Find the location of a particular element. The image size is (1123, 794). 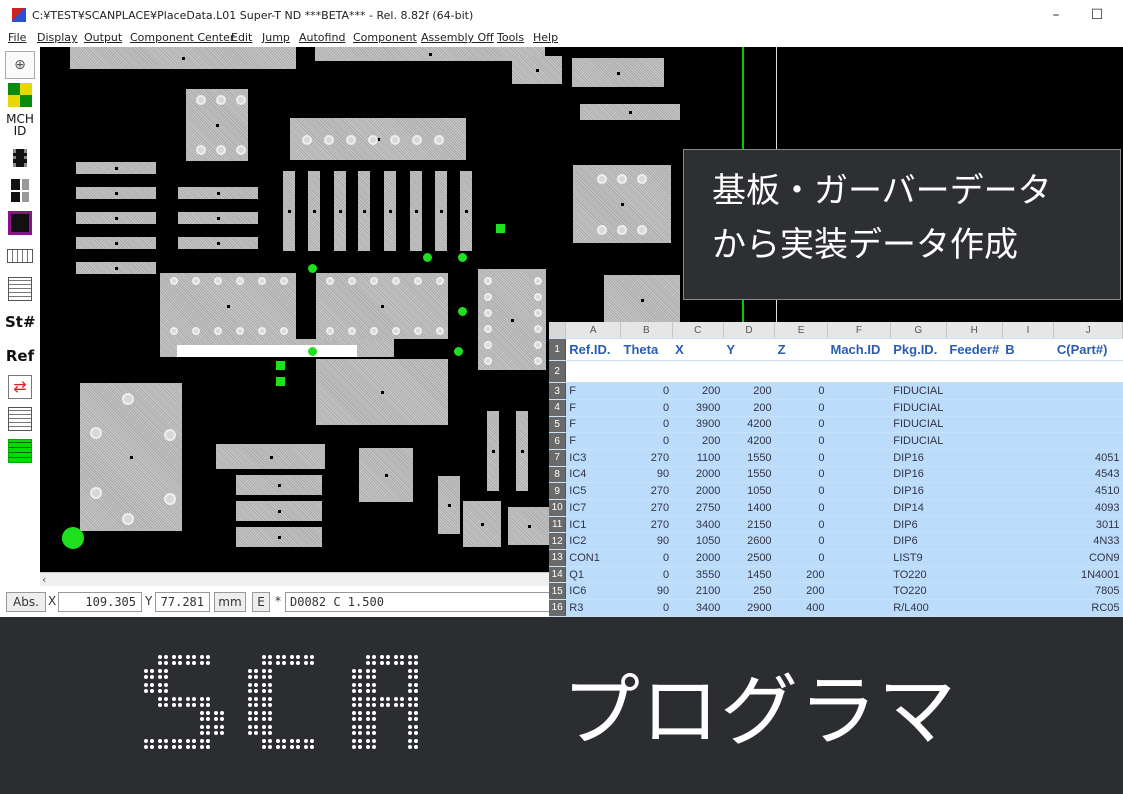

selection-bar is located at coordinates (267, 351).